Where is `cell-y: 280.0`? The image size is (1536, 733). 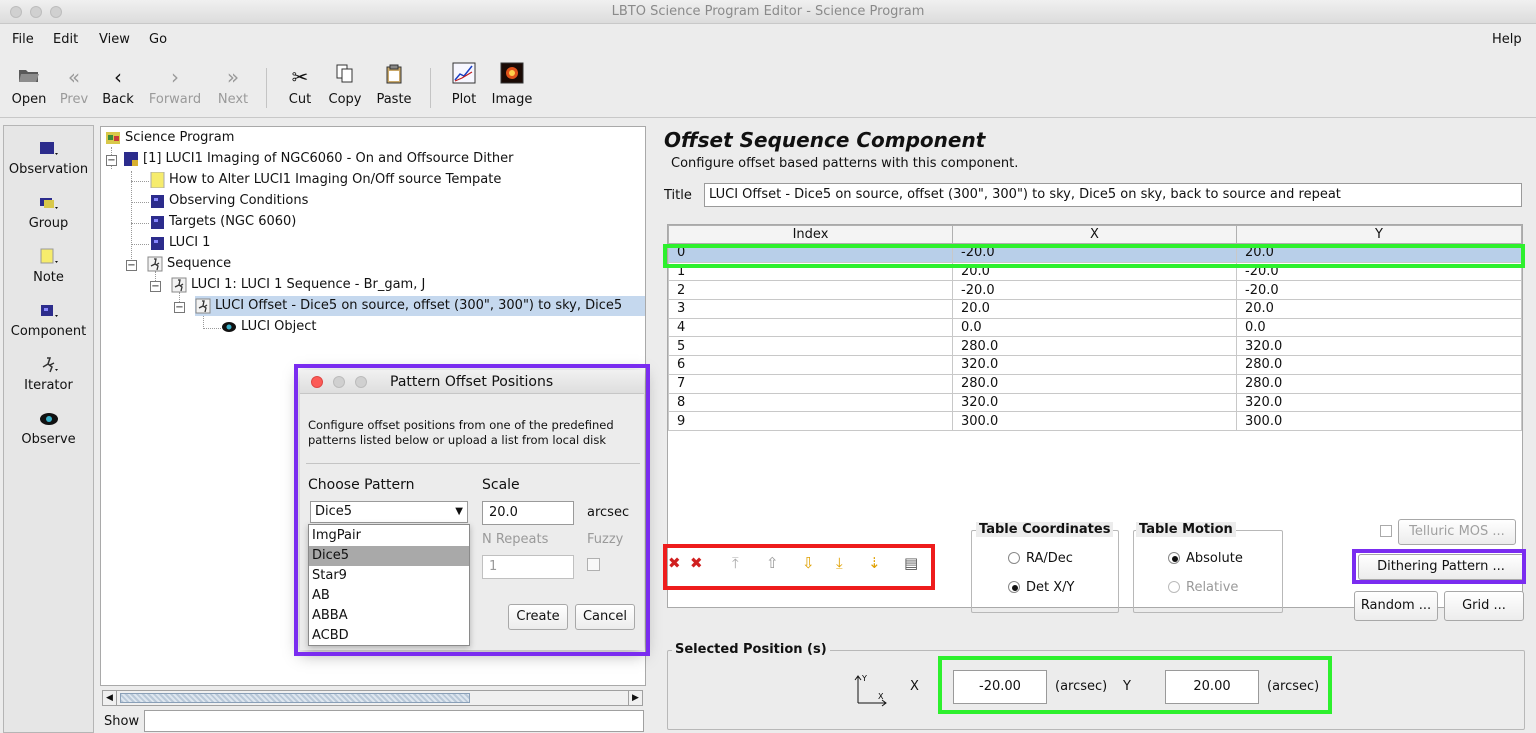 cell-y: 280.0 is located at coordinates (1379, 383).